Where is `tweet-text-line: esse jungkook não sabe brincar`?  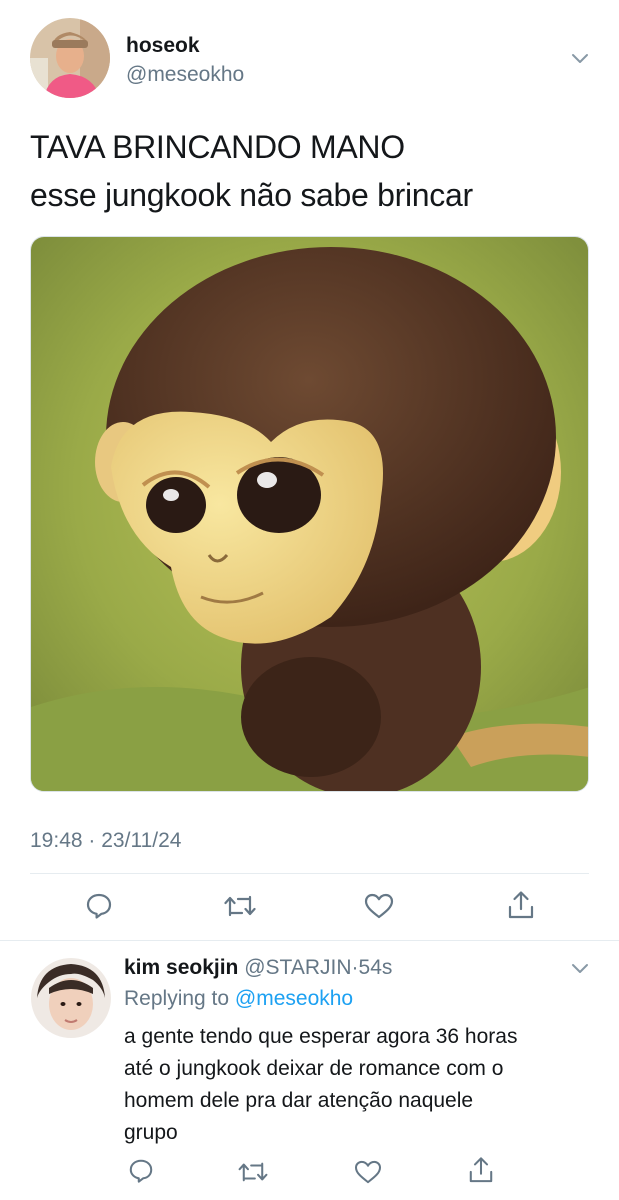
tweet-text-line: esse jungkook não sabe brincar is located at coordinates (251, 195).